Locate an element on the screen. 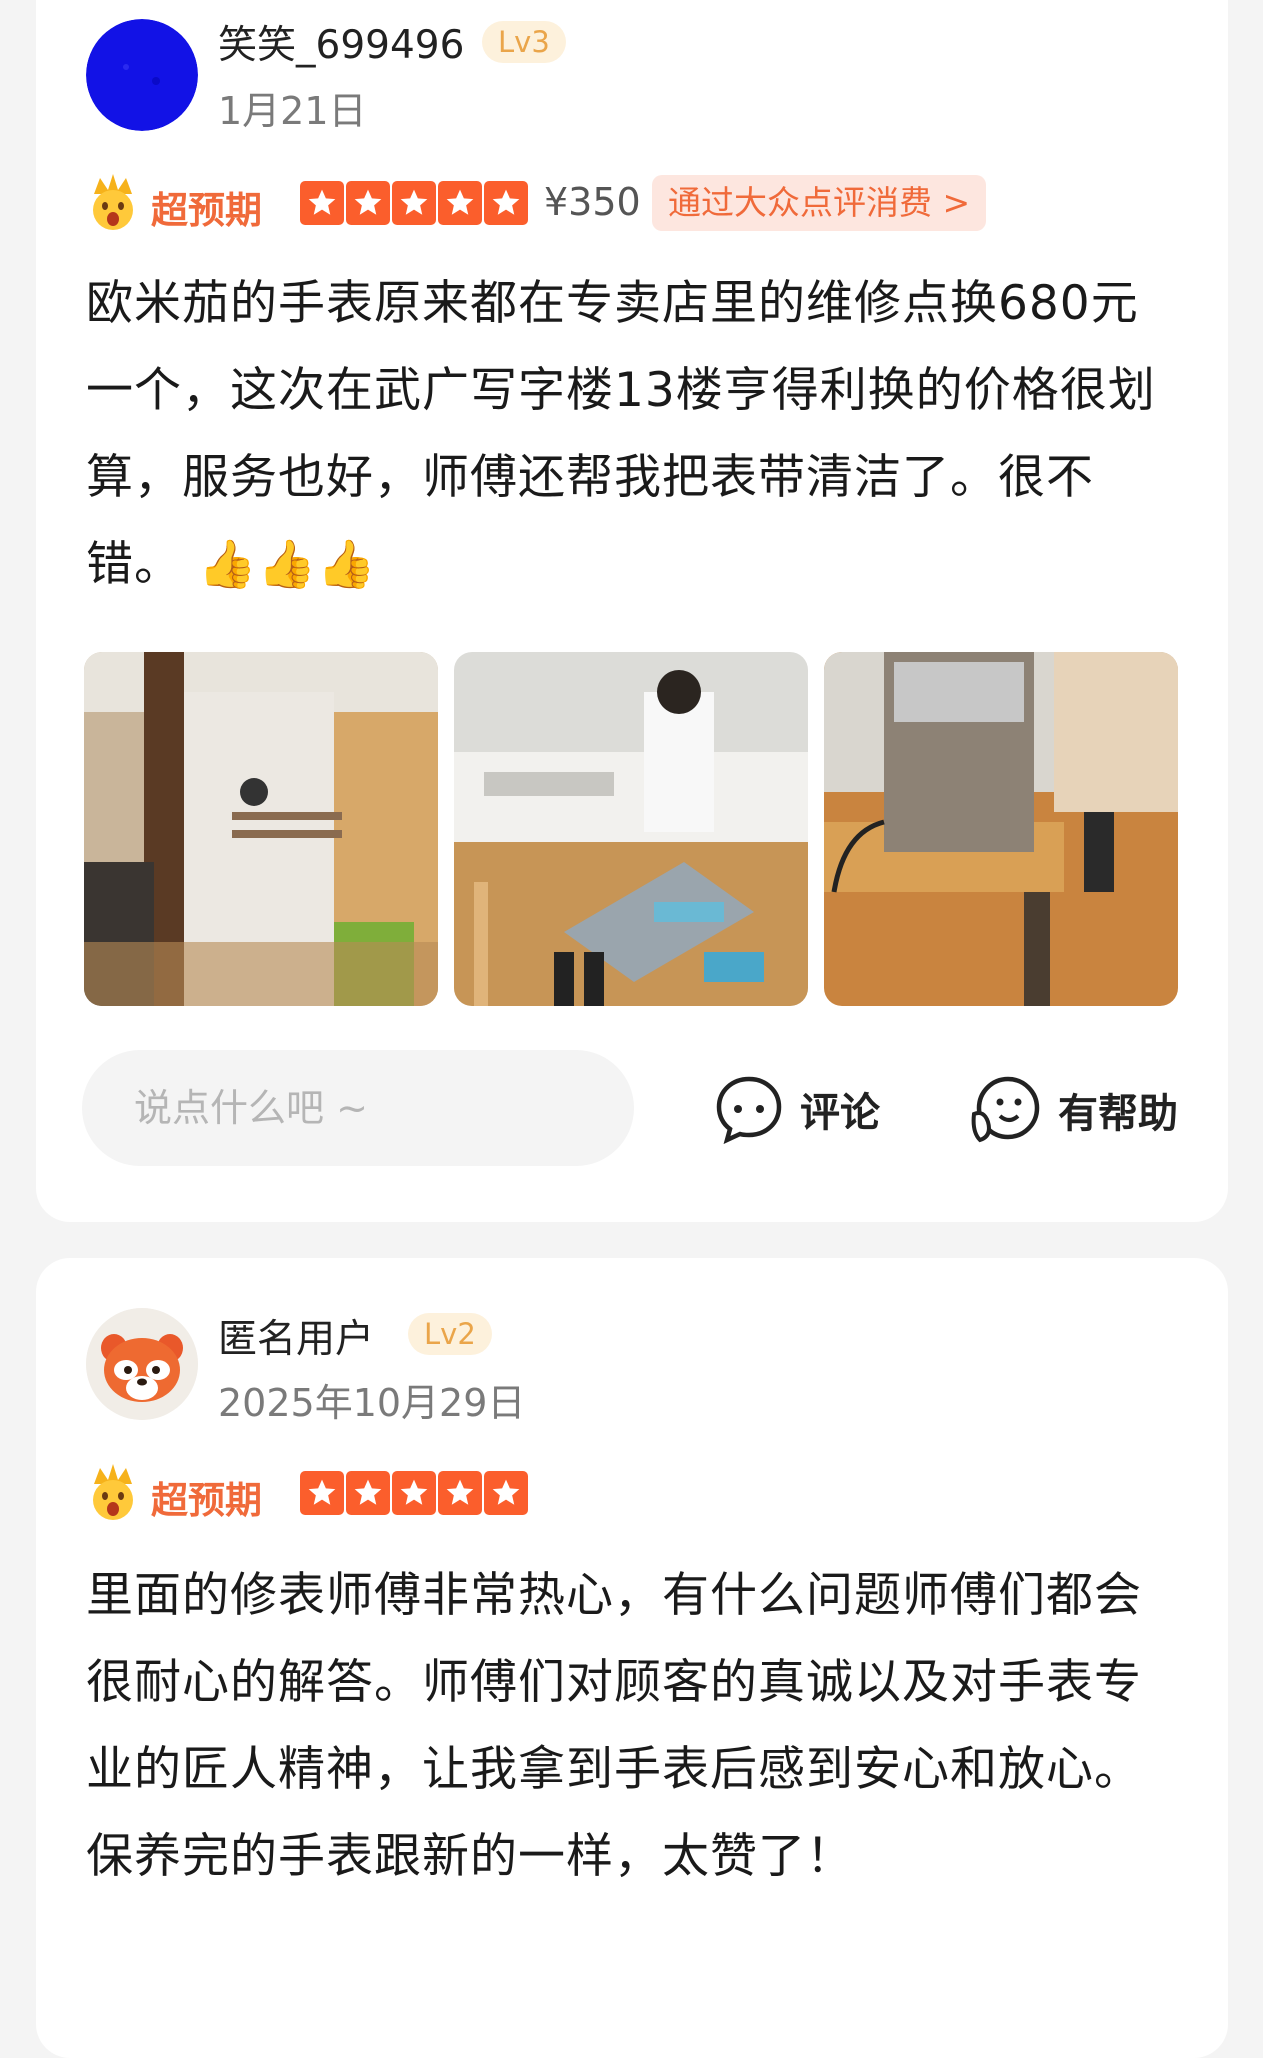  comment-label: 评论 is located at coordinates (840, 1113).